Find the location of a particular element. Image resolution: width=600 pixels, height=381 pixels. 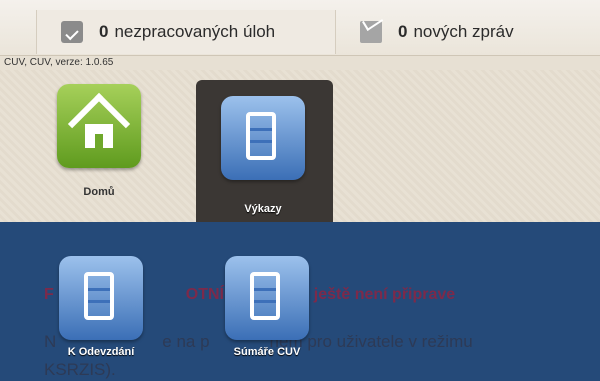

version-text: CUV, CUV, verze: 1.0.65 is located at coordinates (59, 62).